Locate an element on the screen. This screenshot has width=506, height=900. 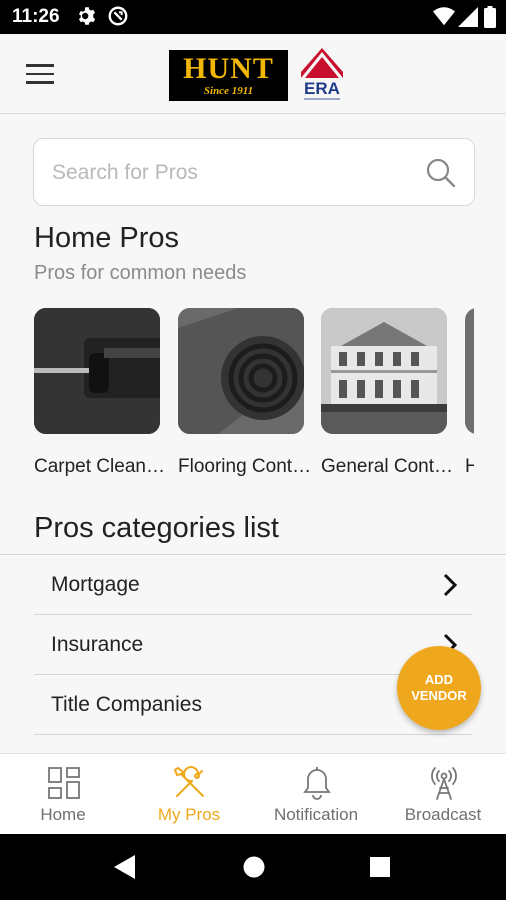
status-time: 11:26 is located at coordinates (36, 16).